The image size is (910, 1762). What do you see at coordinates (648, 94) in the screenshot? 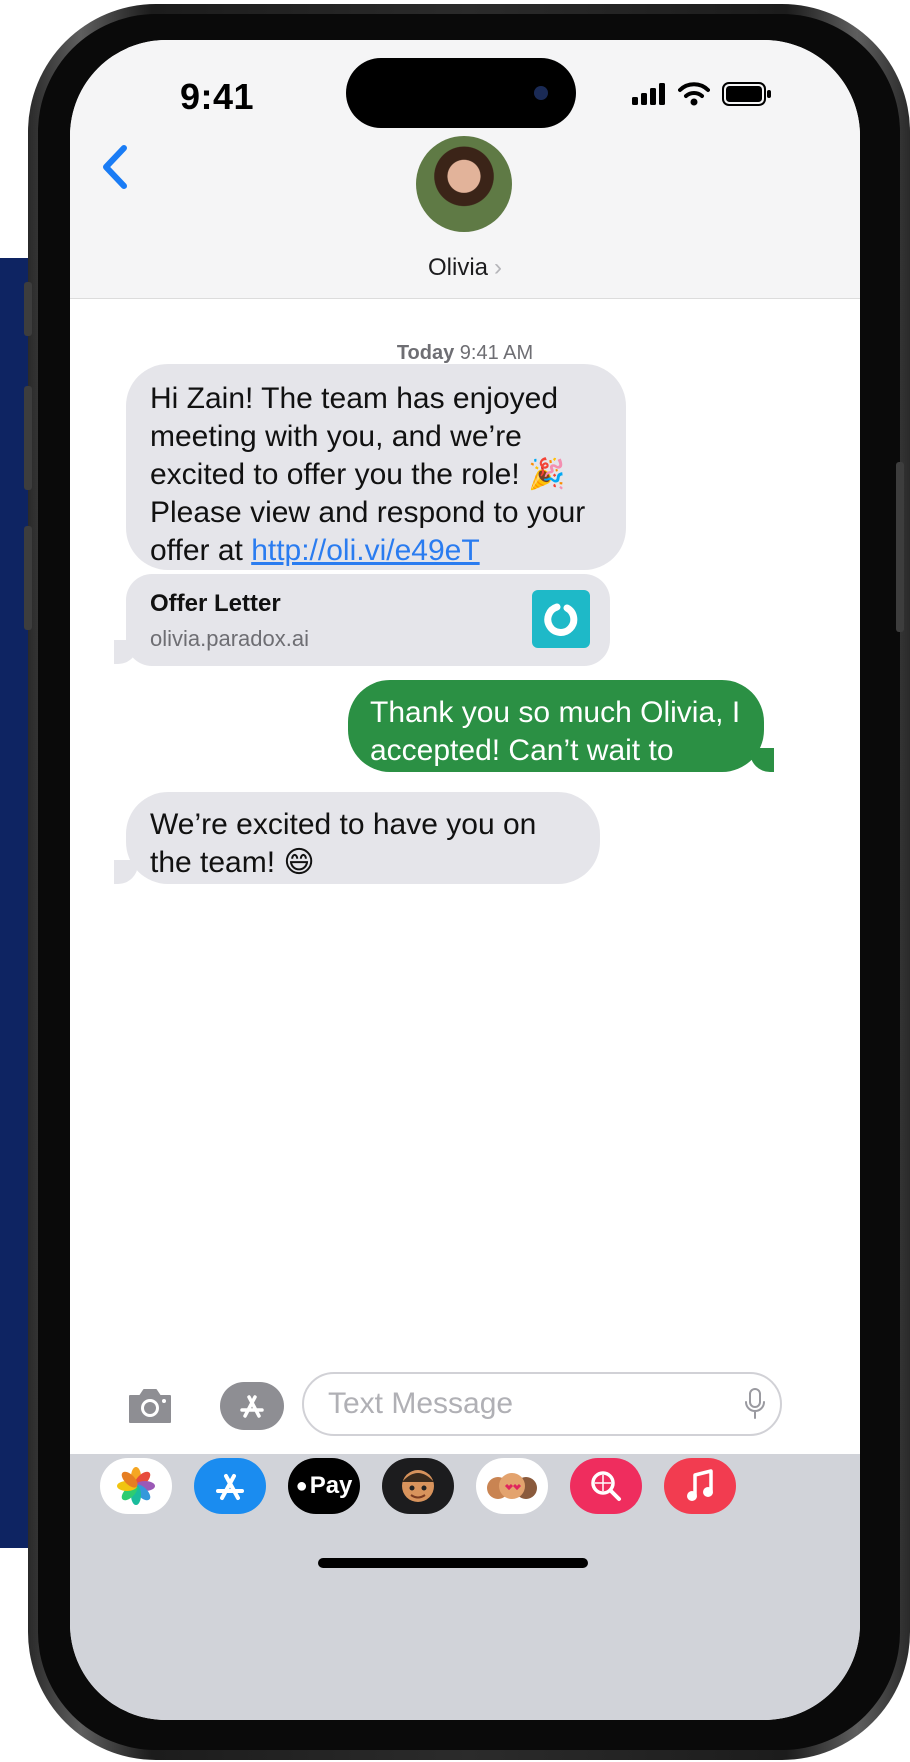
I see `cellular-signal-icon` at bounding box center [648, 94].